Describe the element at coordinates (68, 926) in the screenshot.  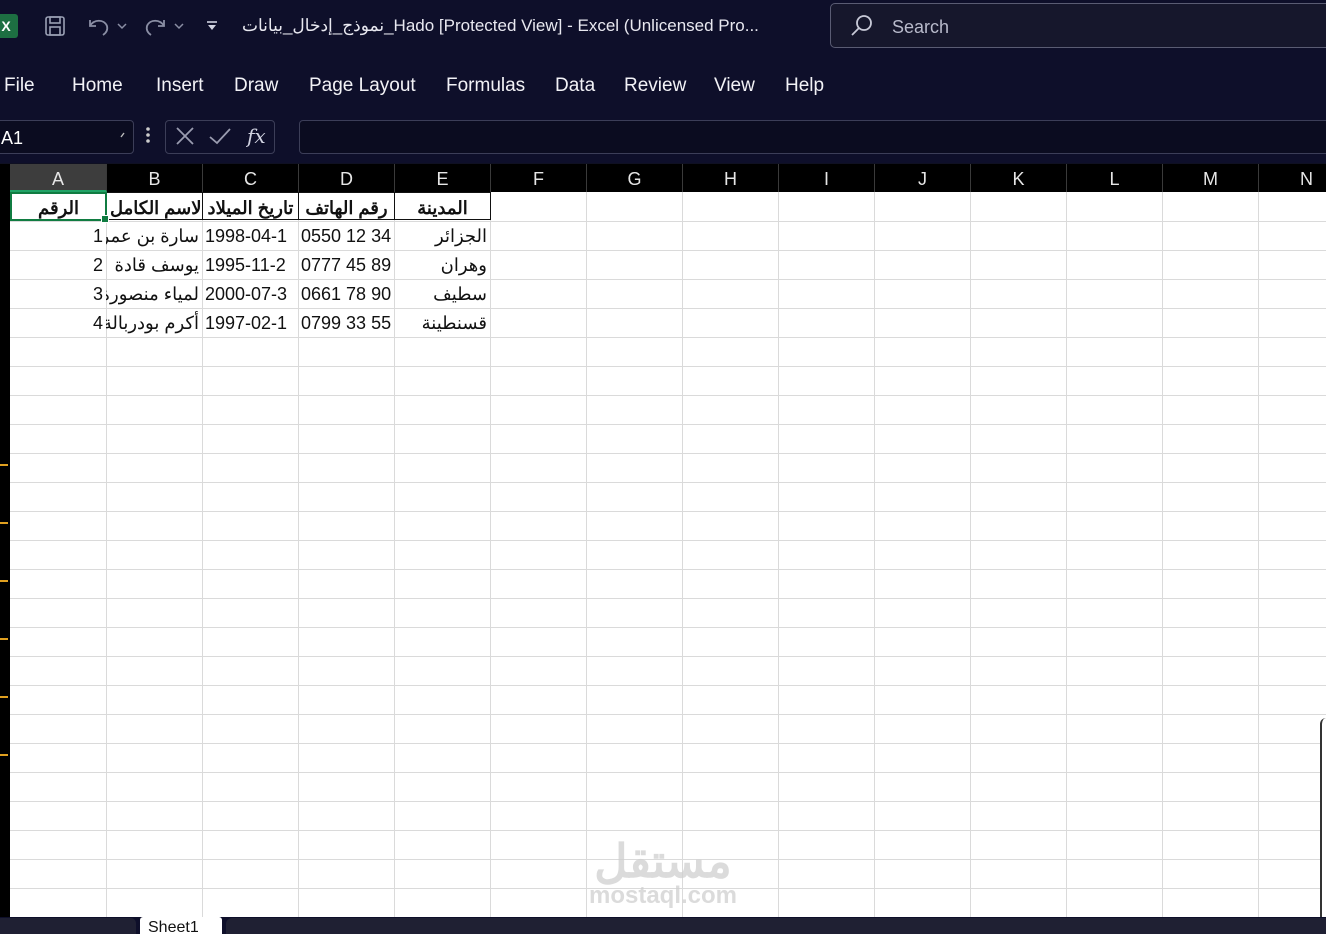
I see `sheet-navigation` at that location.